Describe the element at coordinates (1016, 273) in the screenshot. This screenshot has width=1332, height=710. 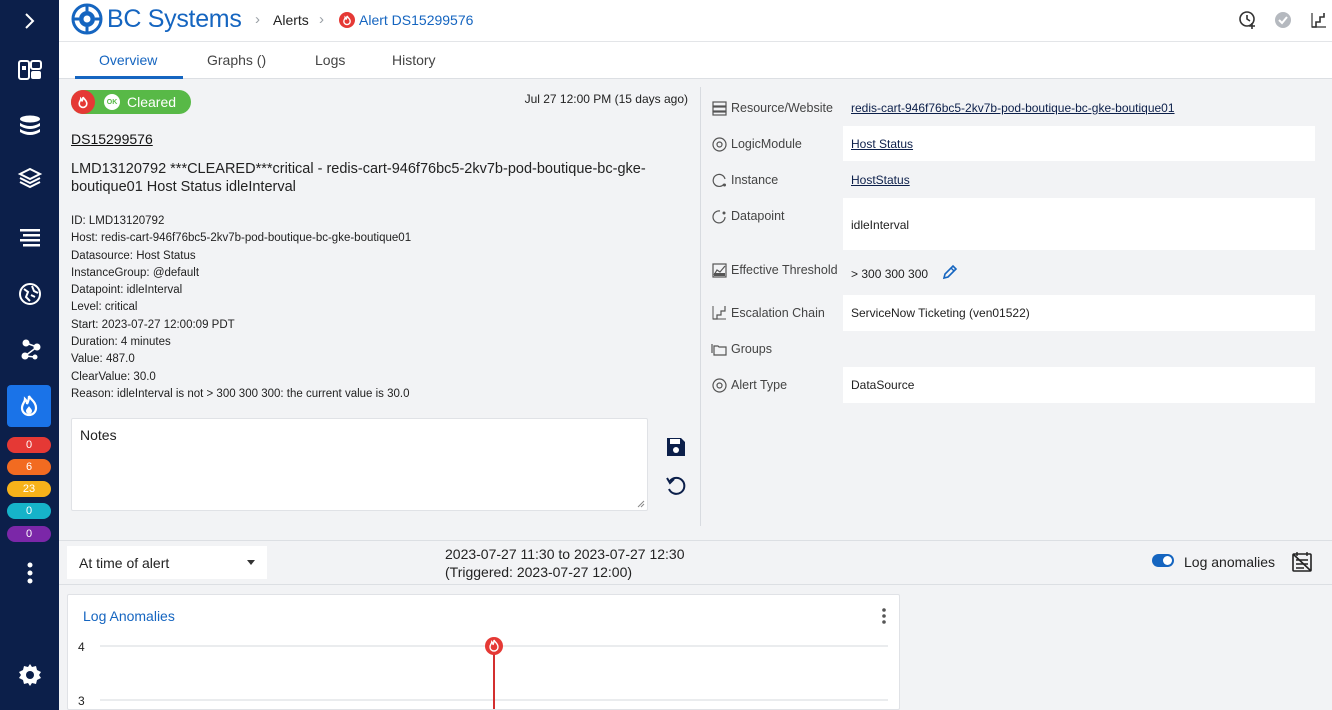
I see `property-threshold: Effective Threshold > 300 300 300` at that location.